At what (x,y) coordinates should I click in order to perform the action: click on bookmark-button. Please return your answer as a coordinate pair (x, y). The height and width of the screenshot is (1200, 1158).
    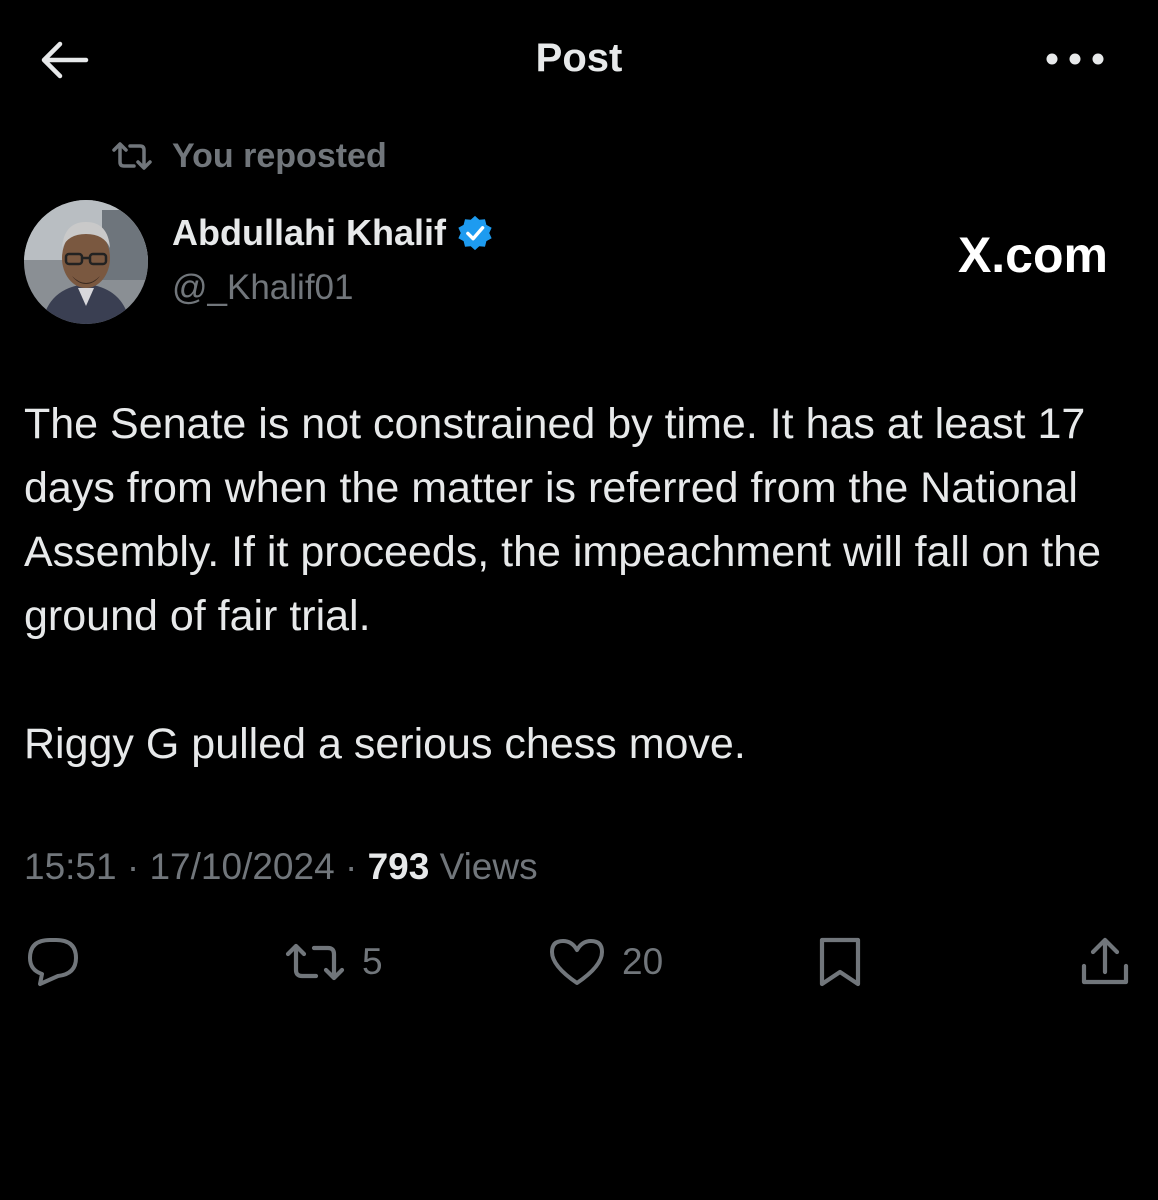
    Looking at the image, I should click on (840, 962).